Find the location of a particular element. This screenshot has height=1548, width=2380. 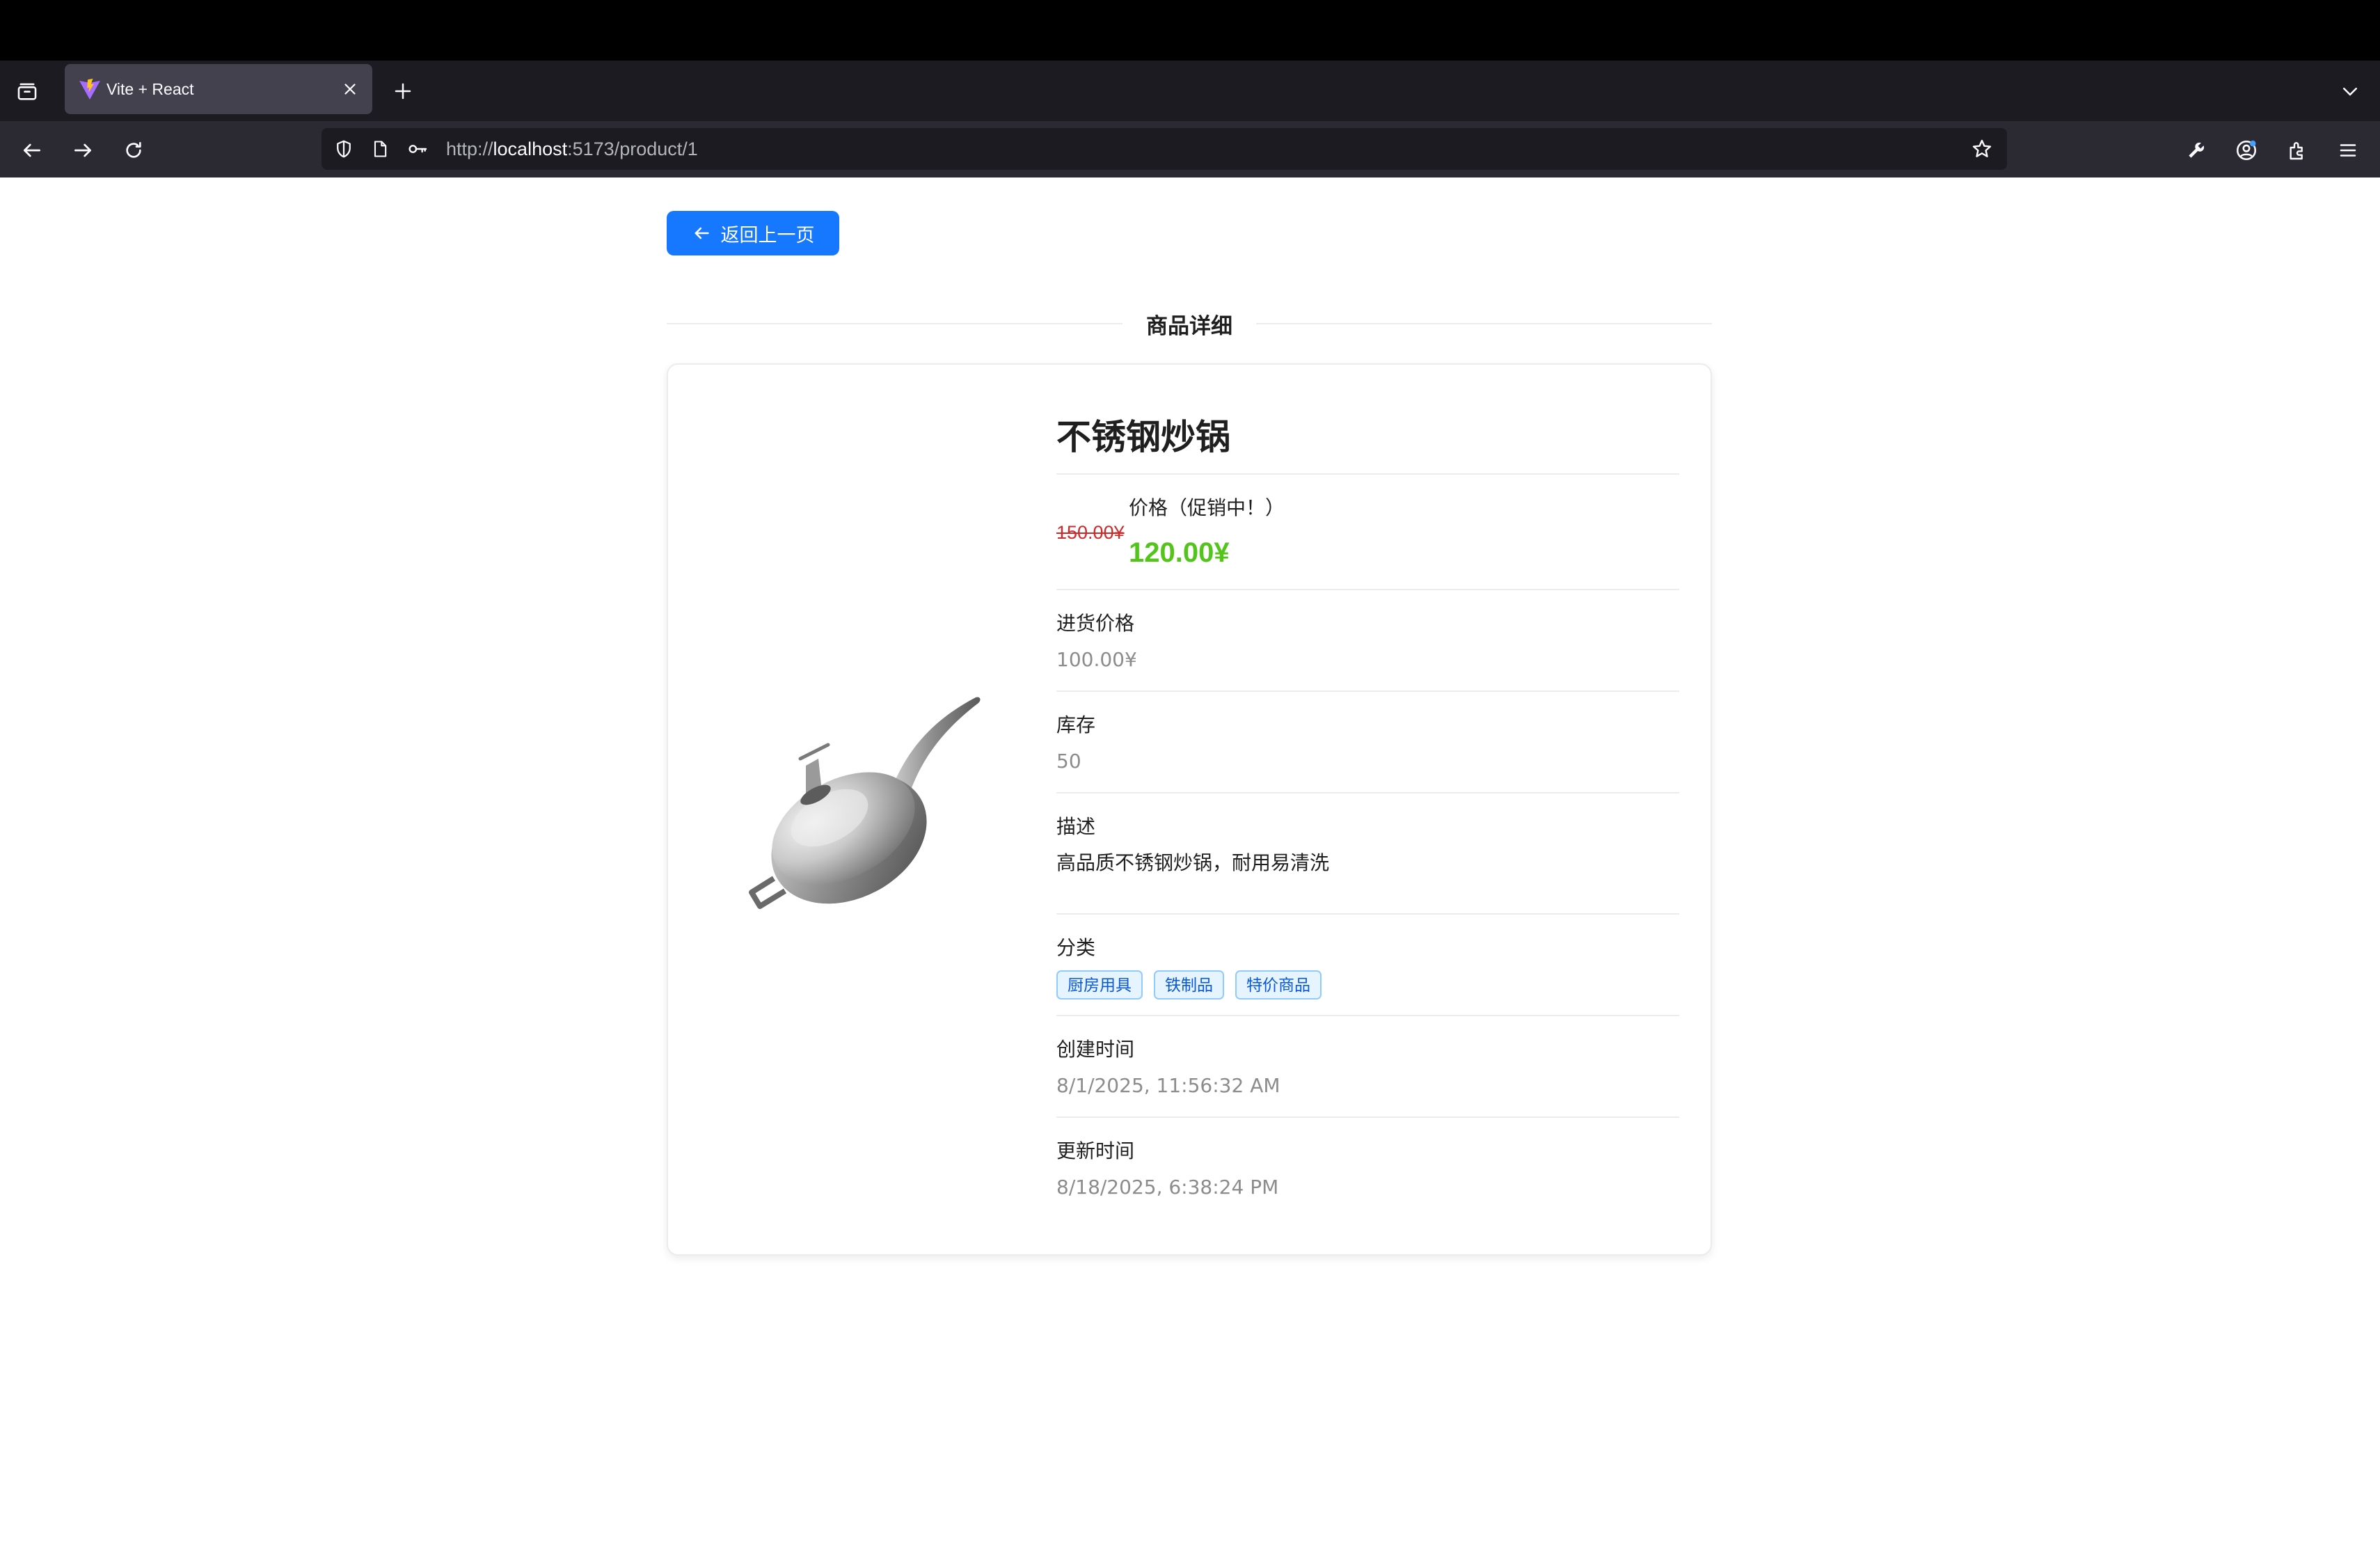

address-bar: http://localhost:5173/product/1 is located at coordinates (1164, 149).